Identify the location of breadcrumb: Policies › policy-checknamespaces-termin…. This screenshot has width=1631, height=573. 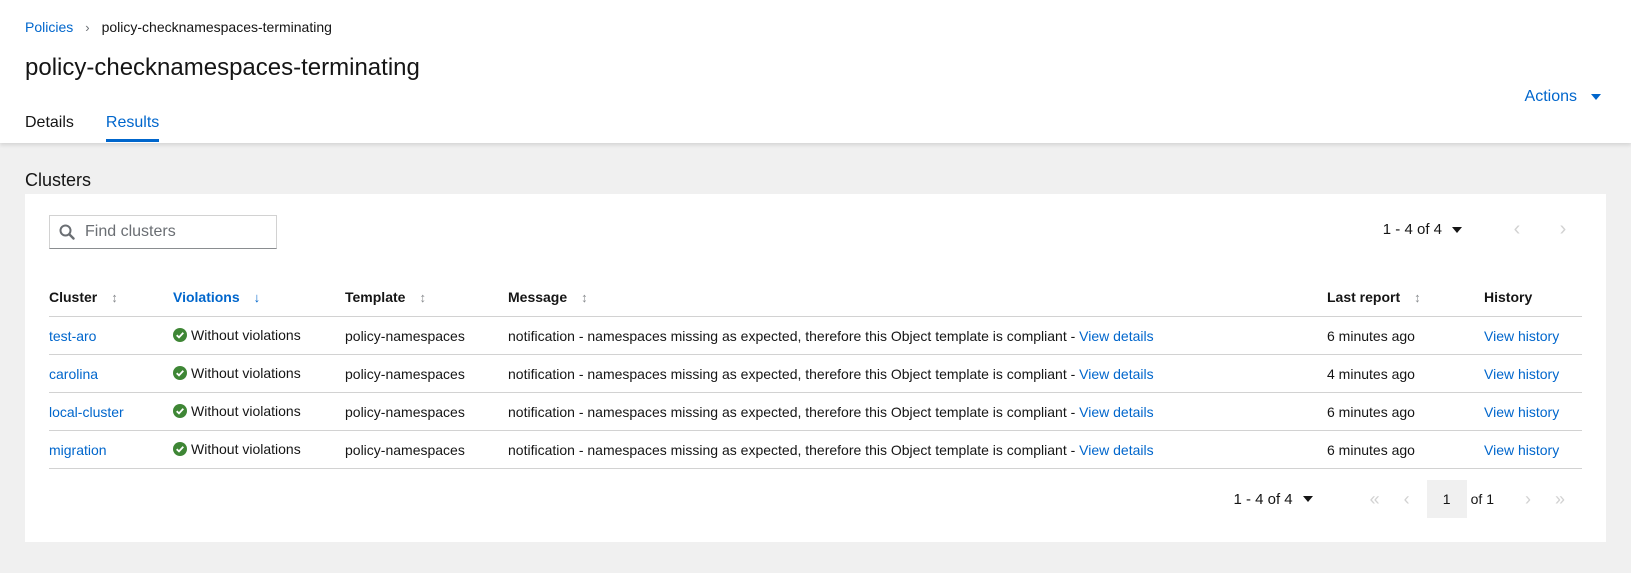
(178, 27).